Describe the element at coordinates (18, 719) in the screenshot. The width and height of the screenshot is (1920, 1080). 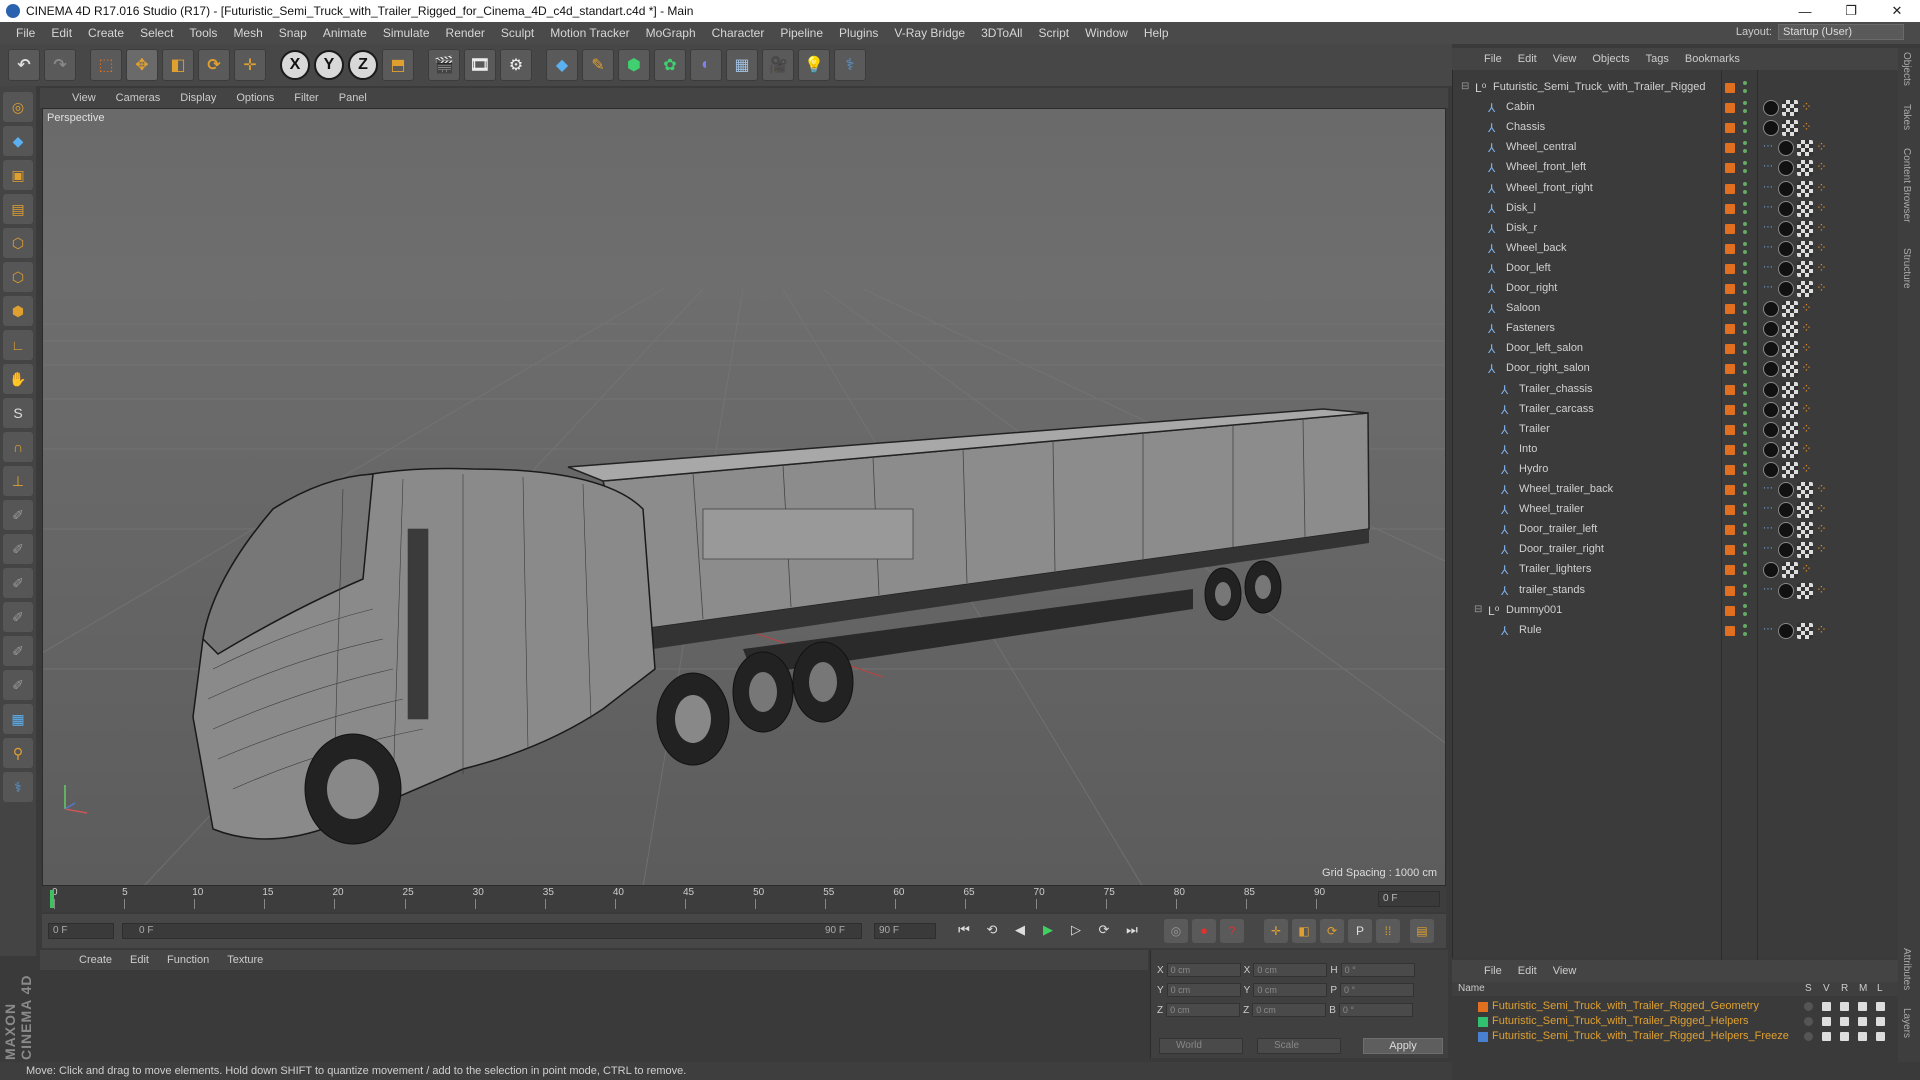
I see `grid-tool-icon: ▦` at that location.